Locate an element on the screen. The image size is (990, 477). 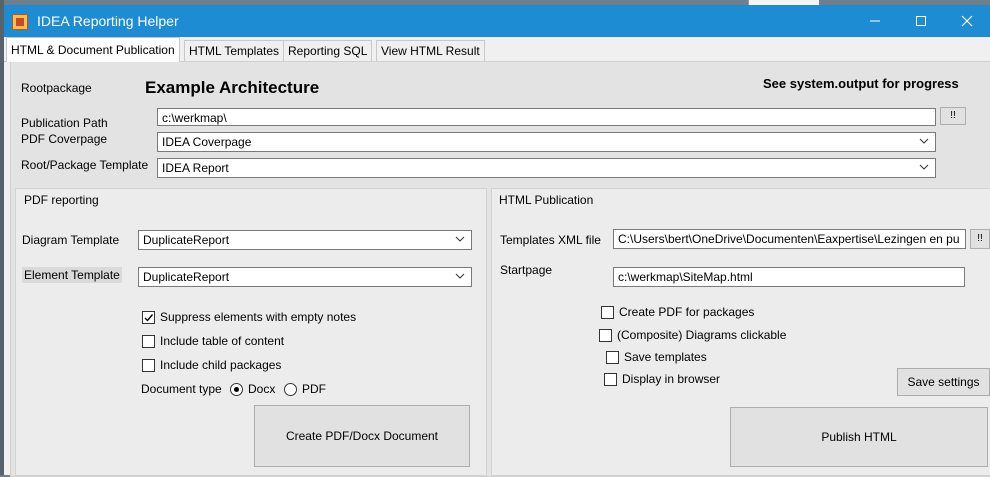
save-templates-checkbox is located at coordinates (612, 357).